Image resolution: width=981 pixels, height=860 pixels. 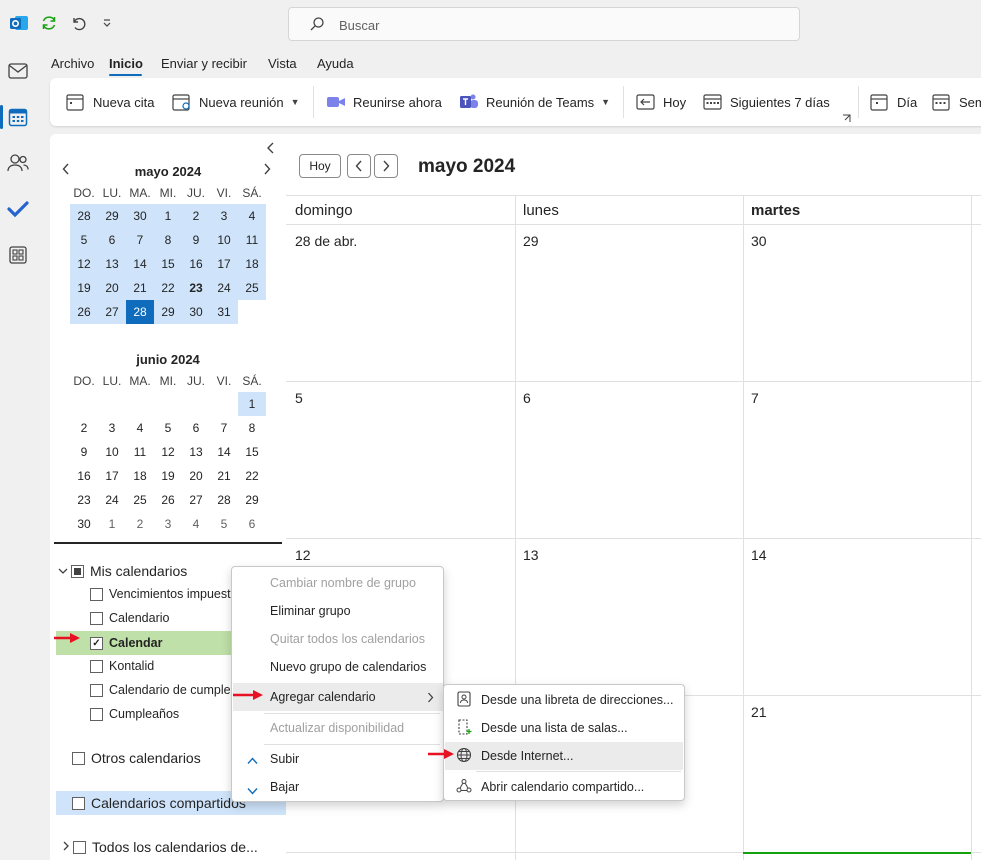 What do you see at coordinates (893, 102) in the screenshot?
I see `day-view-button: Día` at bounding box center [893, 102].